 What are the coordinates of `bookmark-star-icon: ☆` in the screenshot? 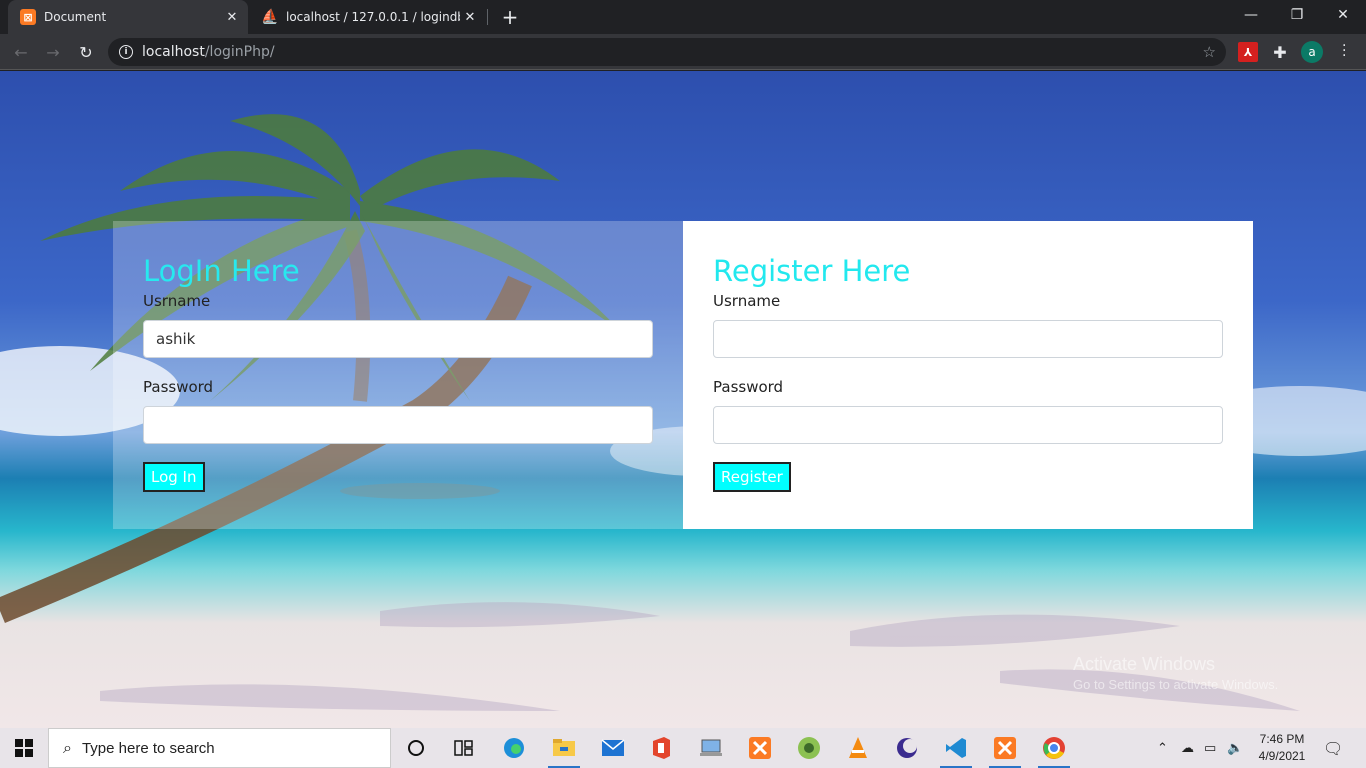 It's located at (1209, 52).